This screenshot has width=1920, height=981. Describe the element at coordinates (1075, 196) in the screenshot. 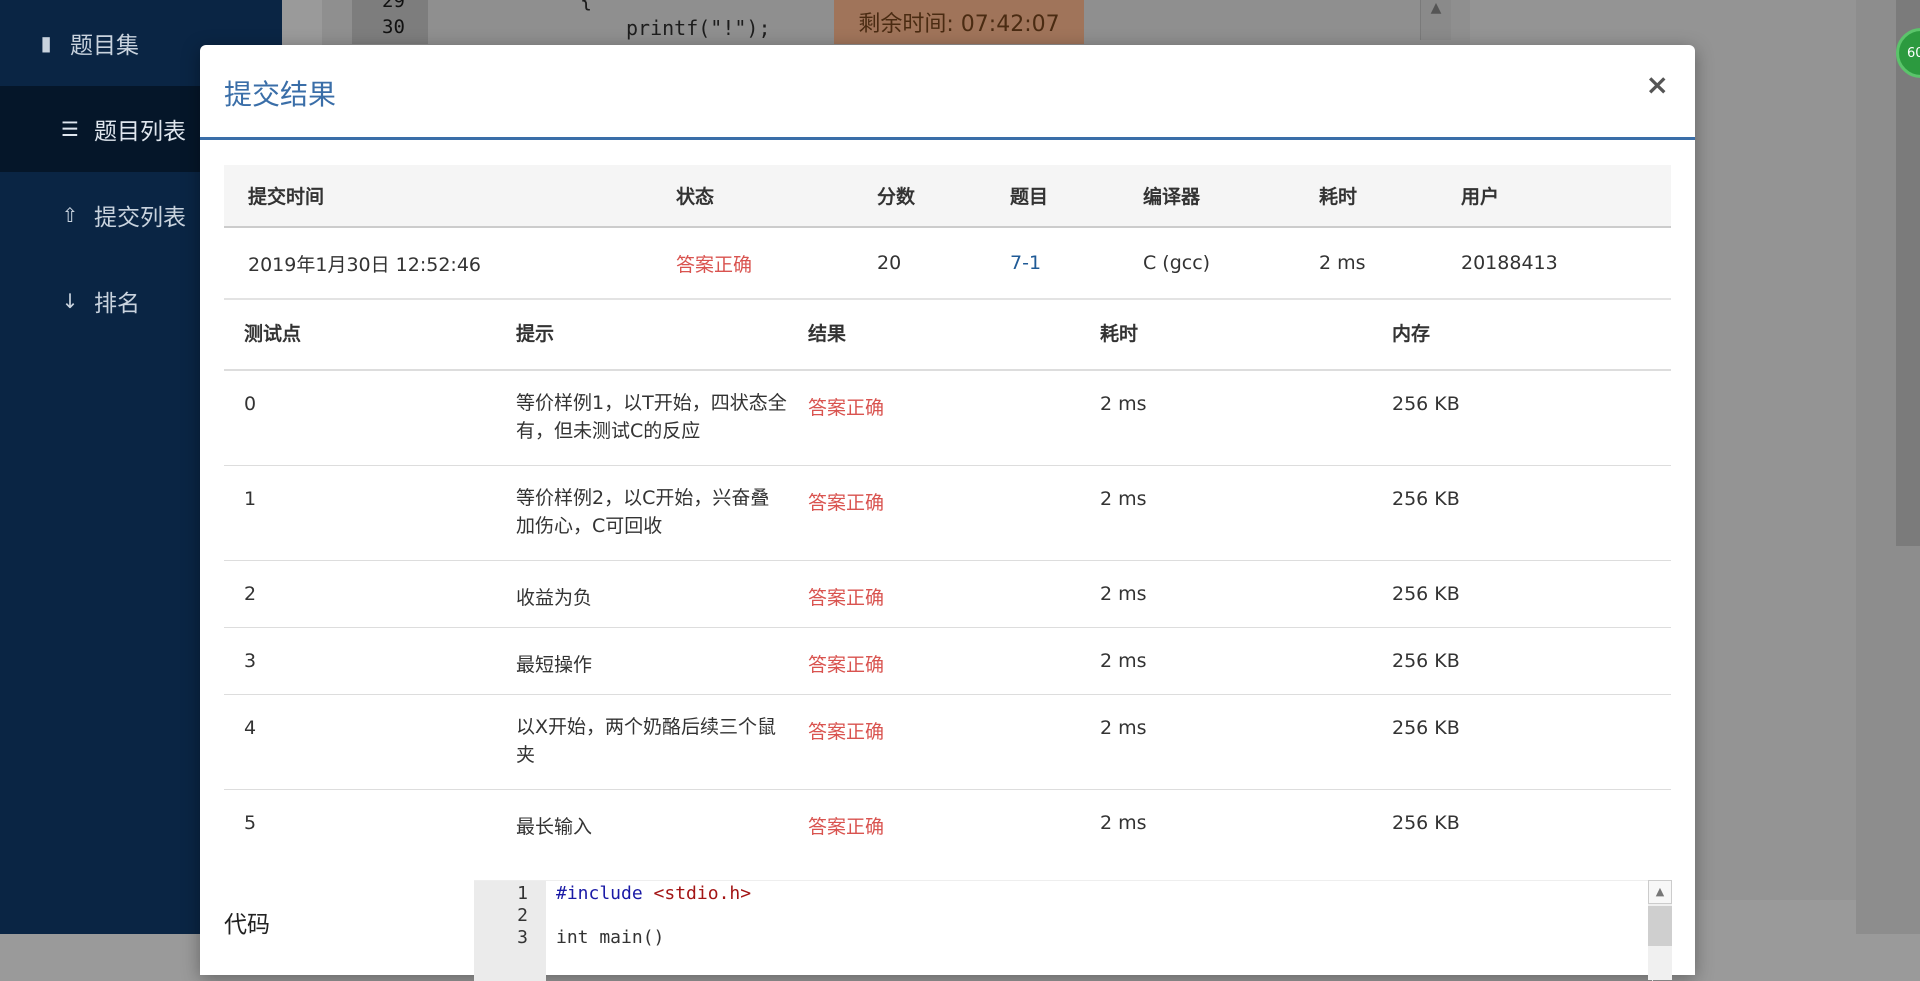

I see `header-problem: 题目` at that location.